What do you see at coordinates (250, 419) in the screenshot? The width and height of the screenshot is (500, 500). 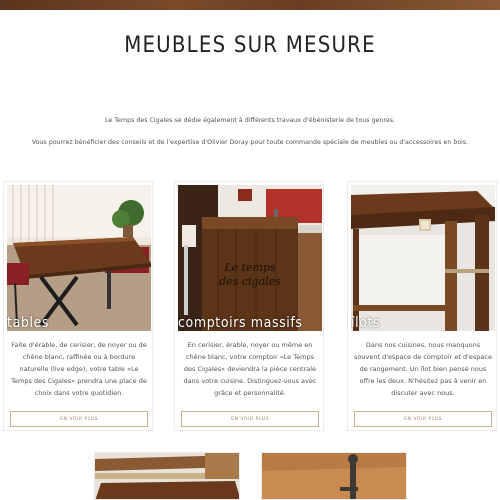 I see `comptoirs-more-button: EN VOIR PLUS` at bounding box center [250, 419].